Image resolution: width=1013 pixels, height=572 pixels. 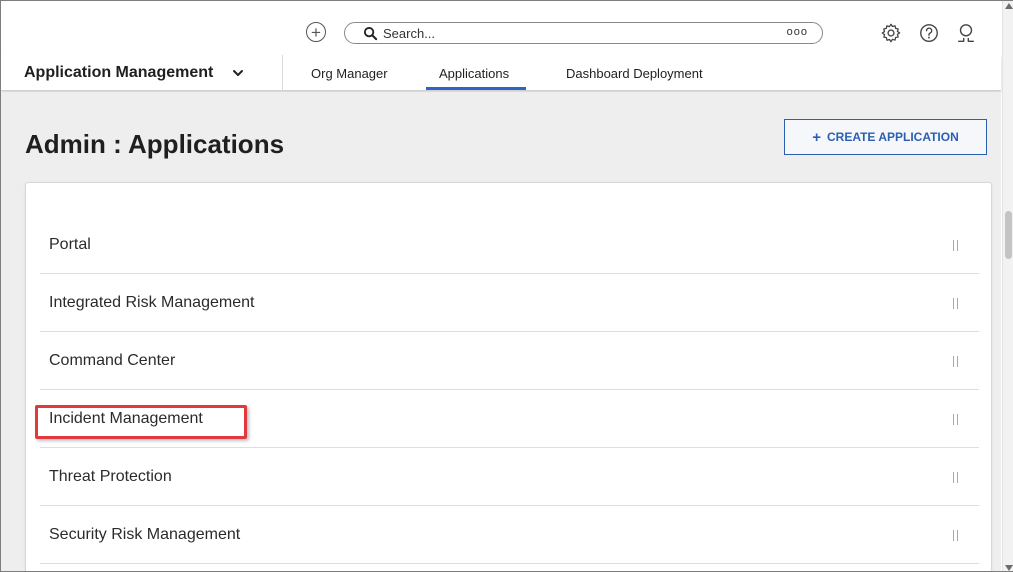 What do you see at coordinates (112, 360) in the screenshot?
I see `list-item-label: Command Center` at bounding box center [112, 360].